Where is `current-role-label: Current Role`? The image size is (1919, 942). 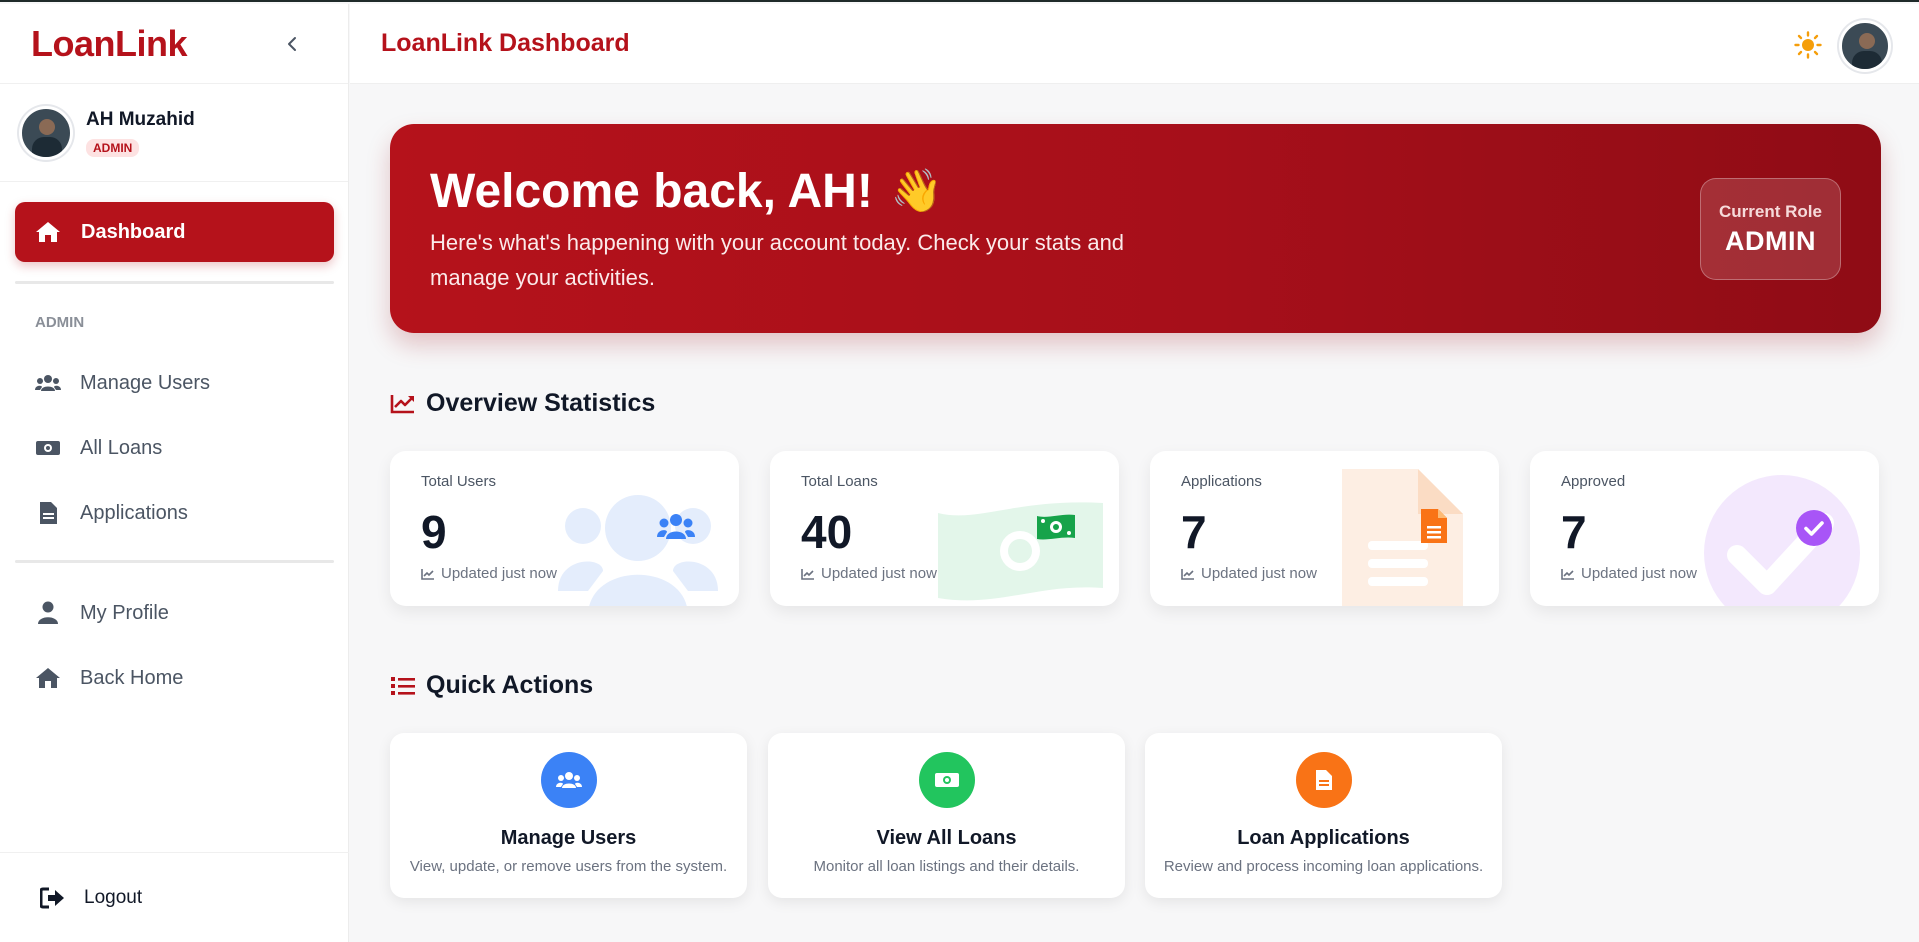
current-role-label: Current Role is located at coordinates (1770, 211).